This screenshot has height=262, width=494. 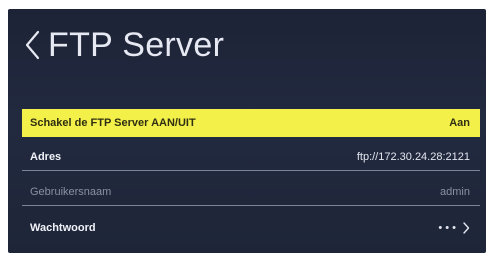 What do you see at coordinates (447, 227) in the screenshot?
I see `password-value: • • •` at bounding box center [447, 227].